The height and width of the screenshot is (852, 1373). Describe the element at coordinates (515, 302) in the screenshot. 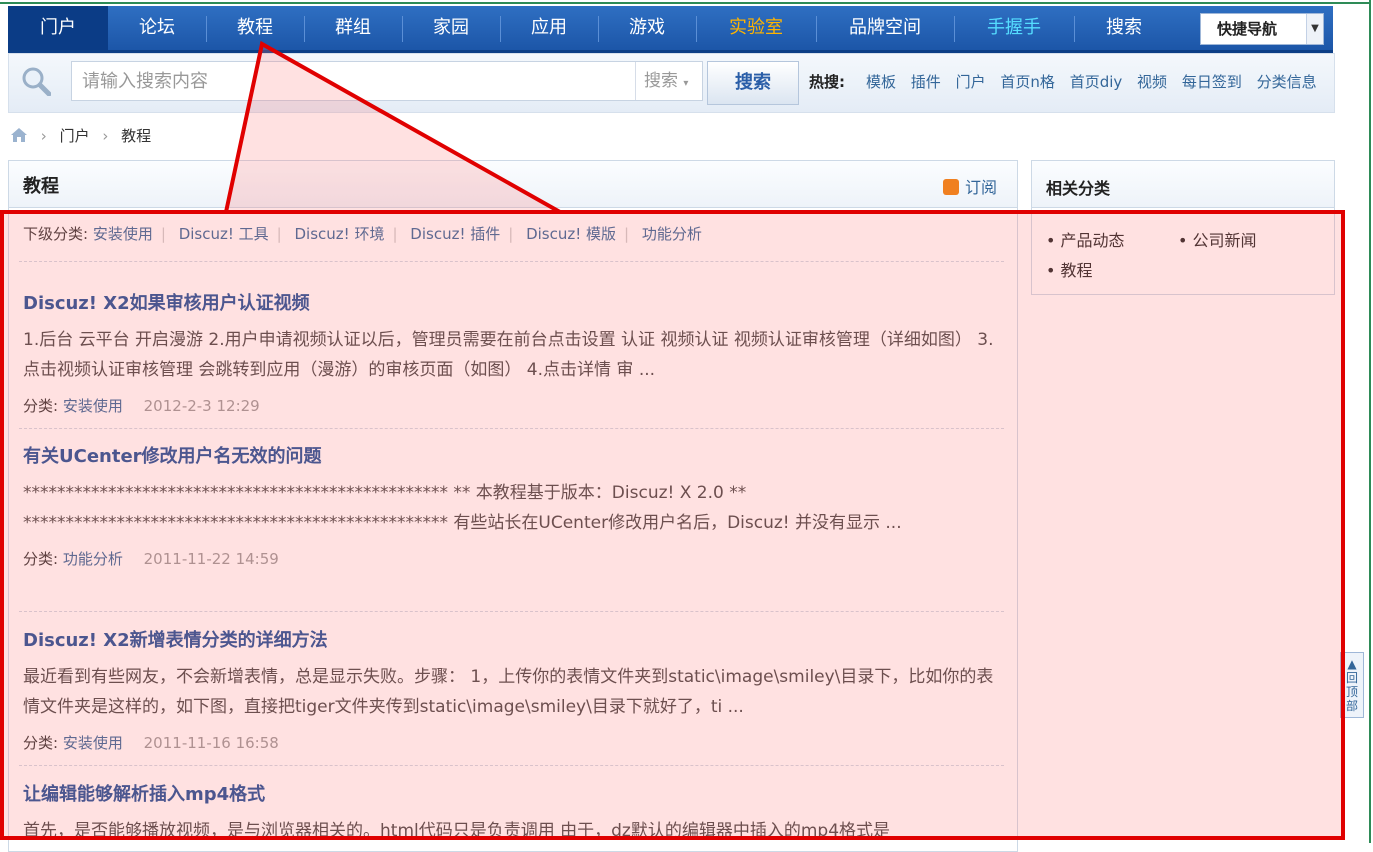

I see `article-title: Discuz! X2如果审核用户认证视频` at that location.